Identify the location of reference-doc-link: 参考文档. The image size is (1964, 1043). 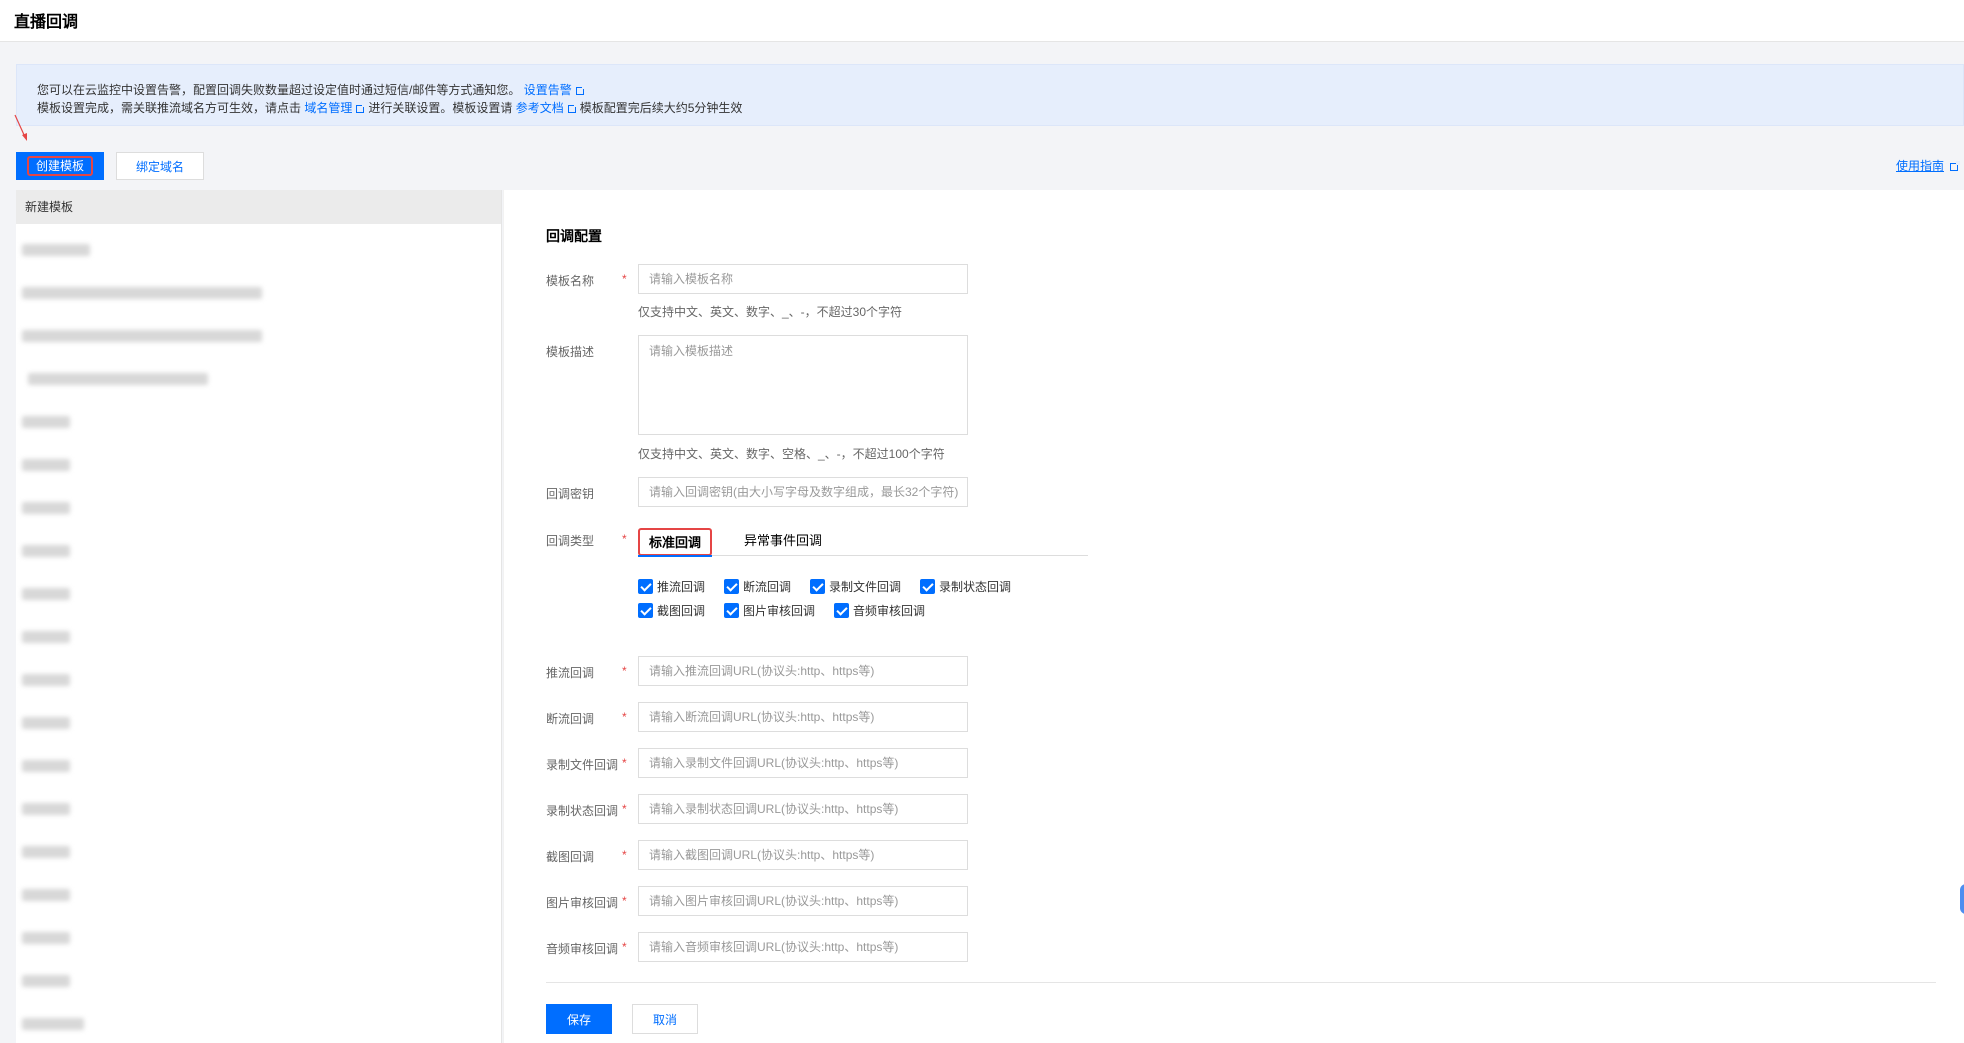
(540, 108).